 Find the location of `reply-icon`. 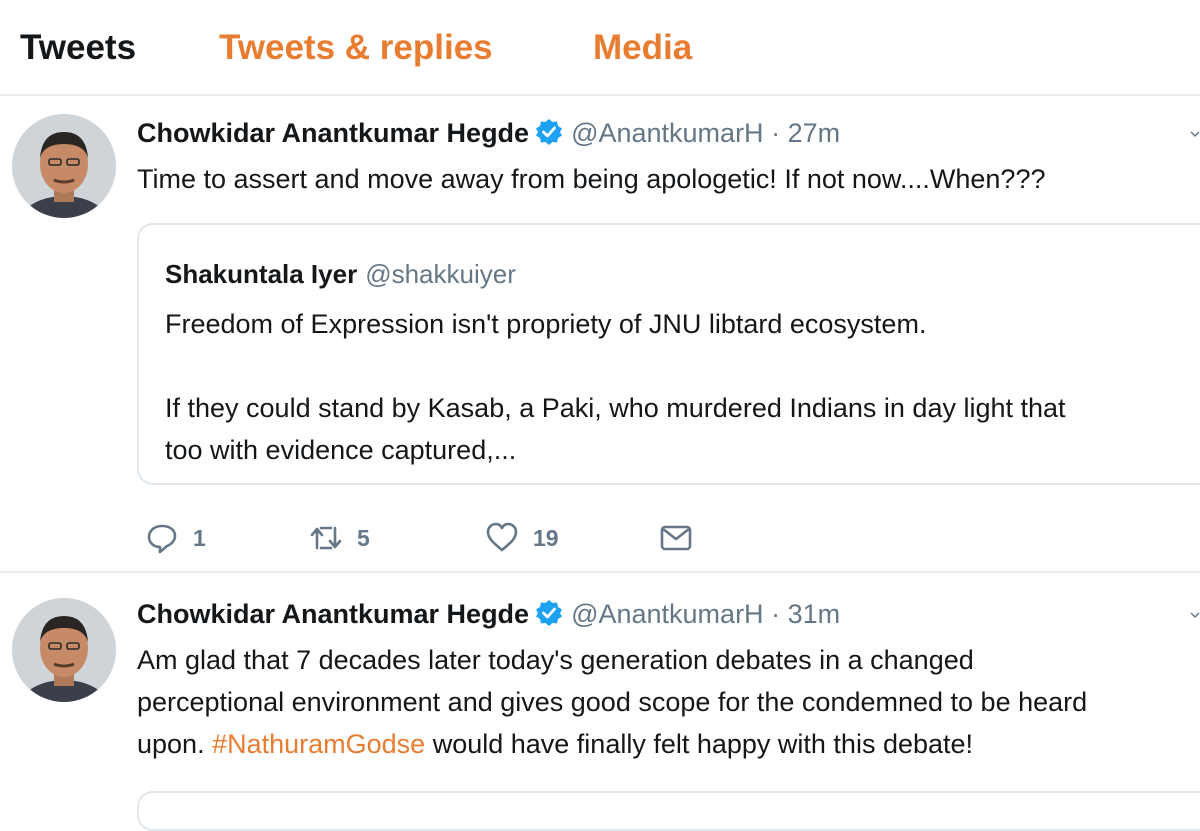

reply-icon is located at coordinates (162, 539).